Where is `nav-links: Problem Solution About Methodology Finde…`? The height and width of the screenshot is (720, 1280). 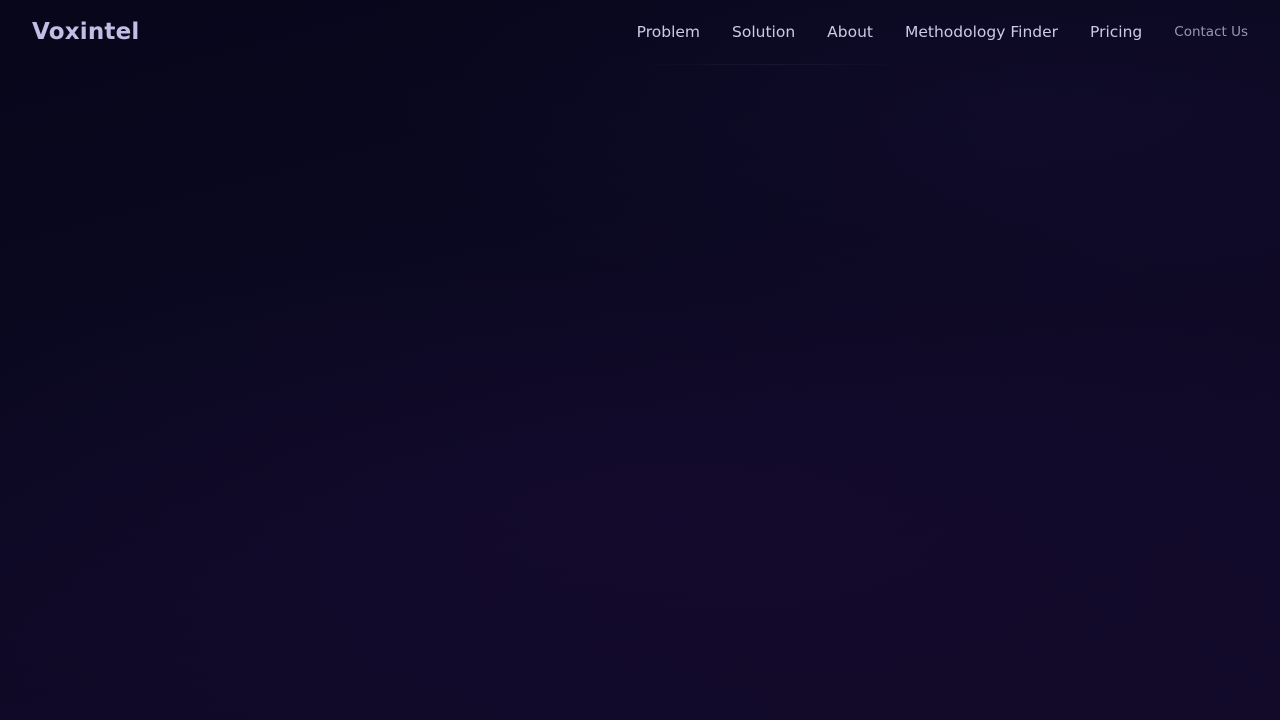
nav-links: Problem Solution About Methodology Finde… is located at coordinates (942, 32).